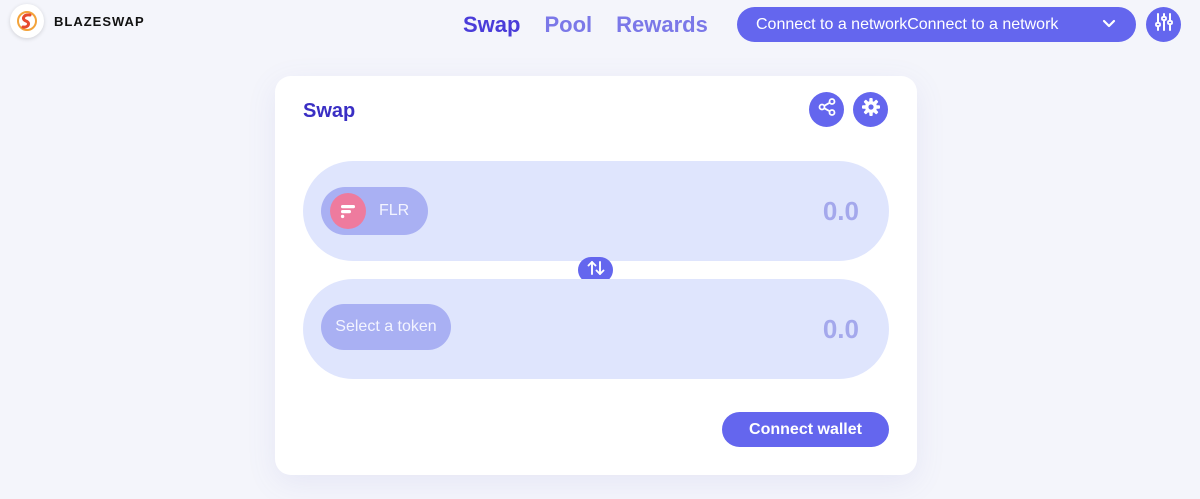  I want to click on from-token-label: FLR, so click(394, 210).